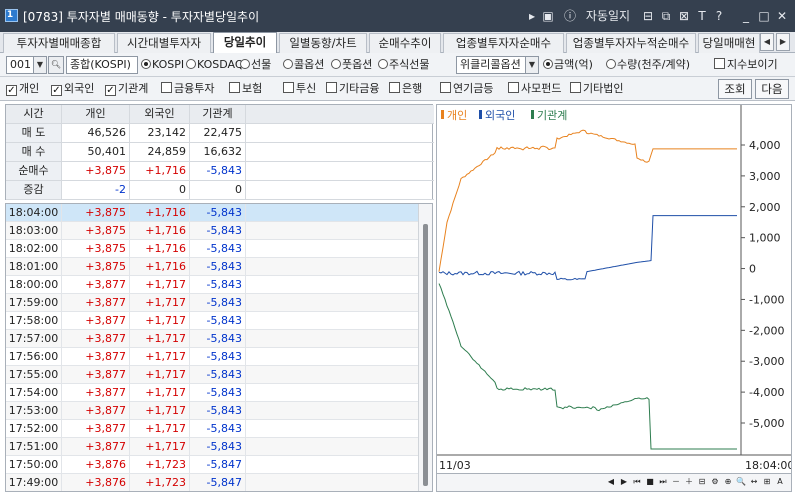 This screenshot has width=795, height=495. What do you see at coordinates (215, 65) in the screenshot?
I see `market-type-radio-1: KOSDAQ` at bounding box center [215, 65].